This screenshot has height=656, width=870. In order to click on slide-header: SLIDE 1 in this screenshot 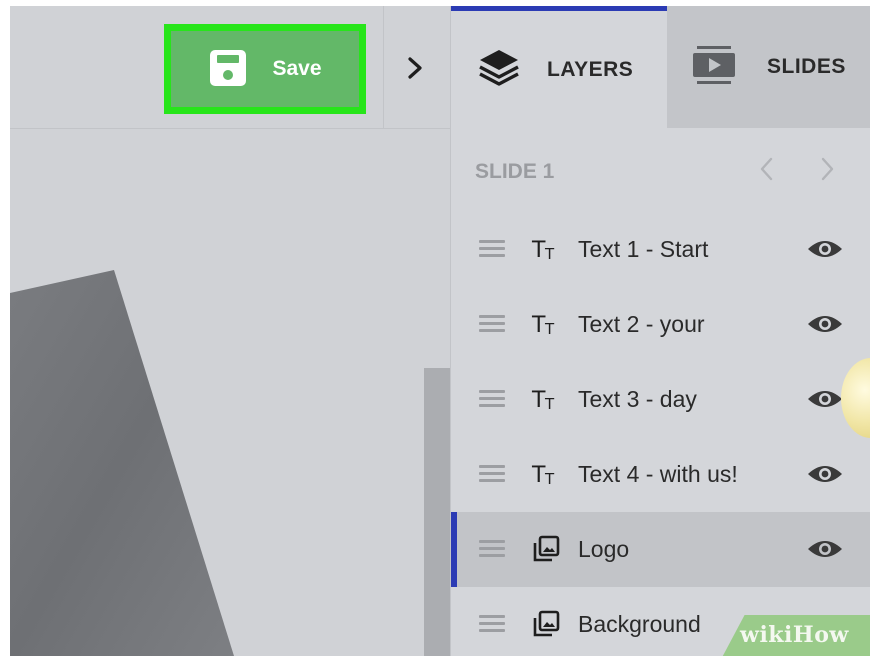, I will do `click(660, 170)`.